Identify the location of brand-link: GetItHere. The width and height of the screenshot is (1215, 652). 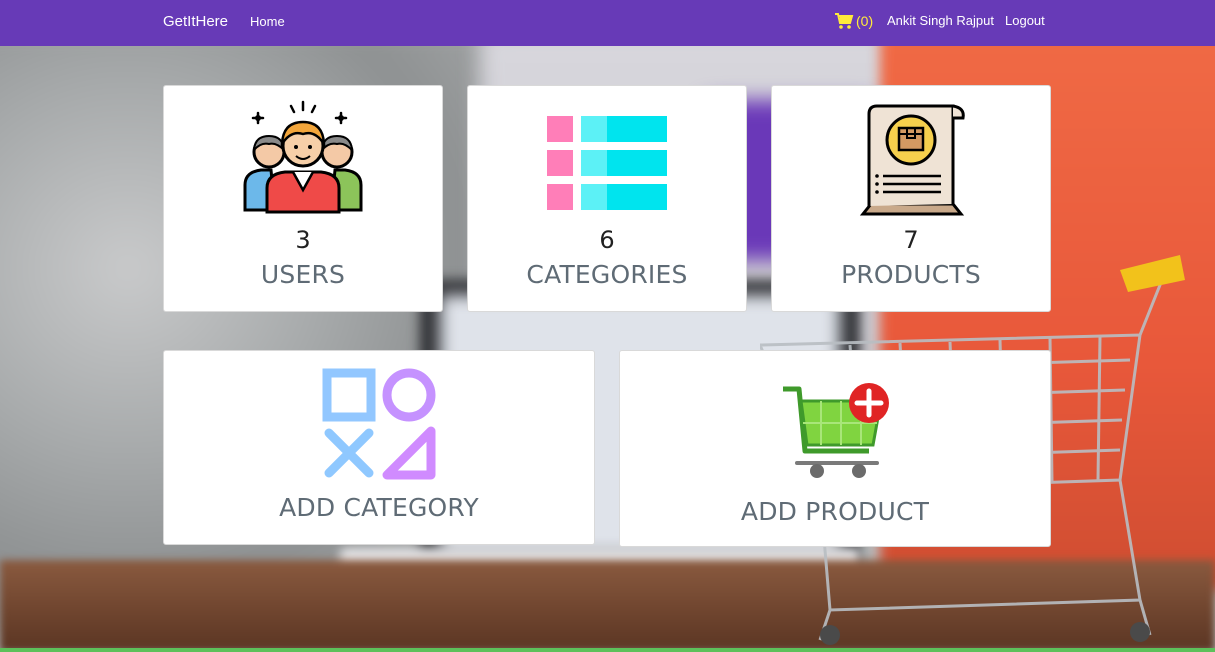
(195, 21).